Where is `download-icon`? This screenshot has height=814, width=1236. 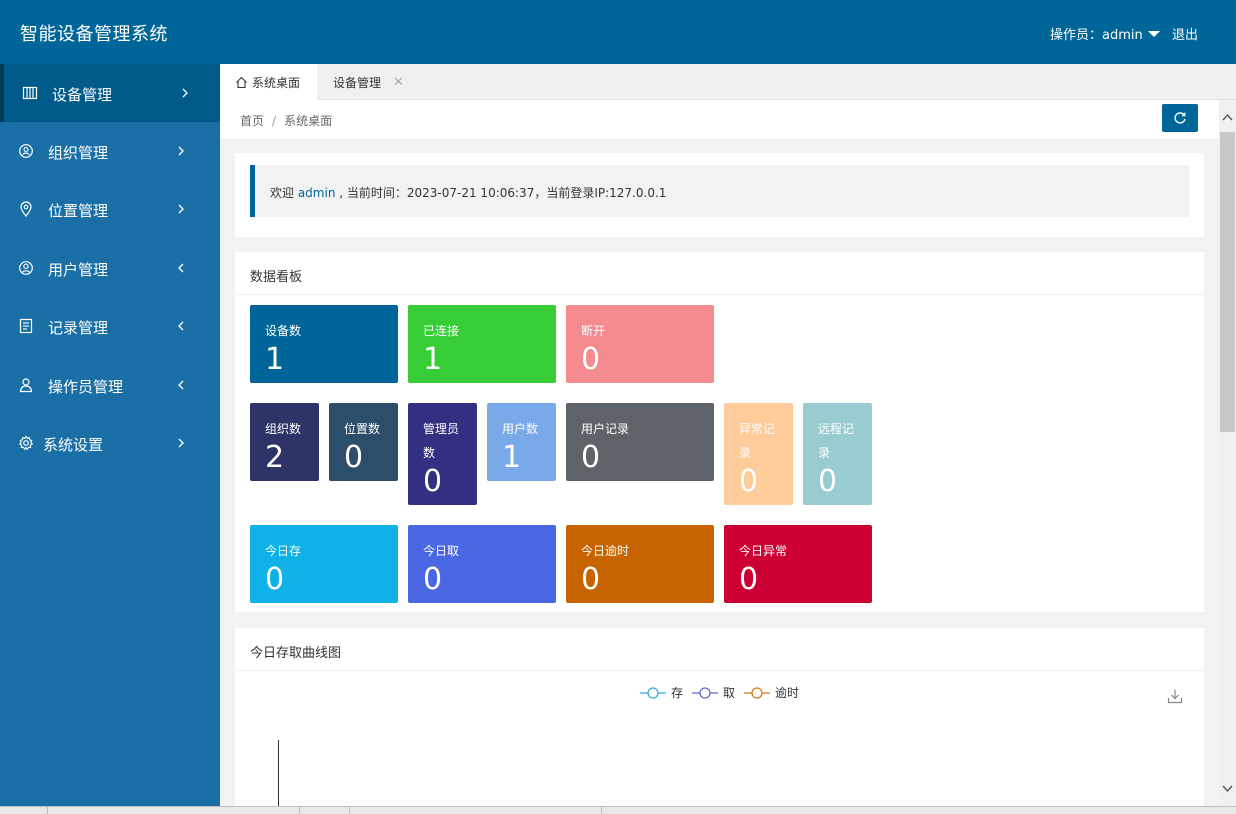
download-icon is located at coordinates (1175, 696).